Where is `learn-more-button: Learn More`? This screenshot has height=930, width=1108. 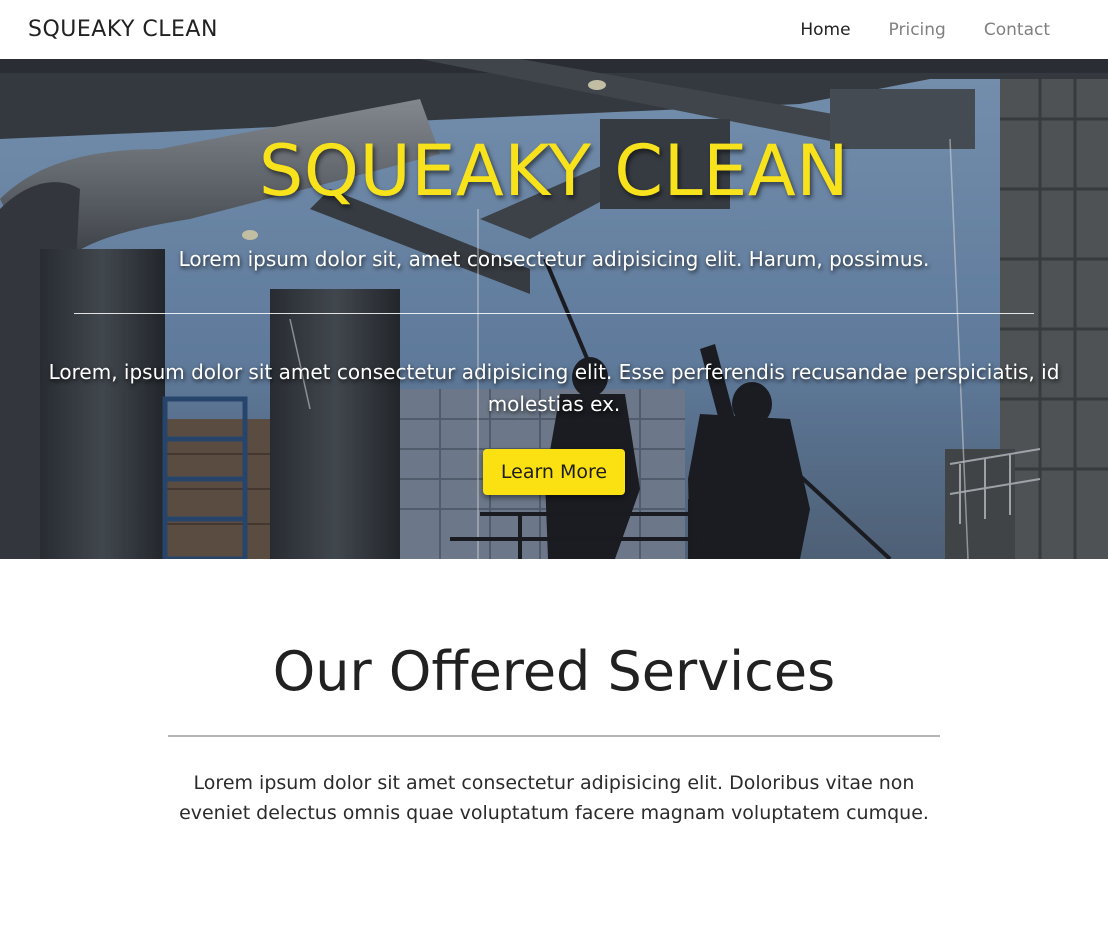
learn-more-button: Learn More is located at coordinates (554, 472).